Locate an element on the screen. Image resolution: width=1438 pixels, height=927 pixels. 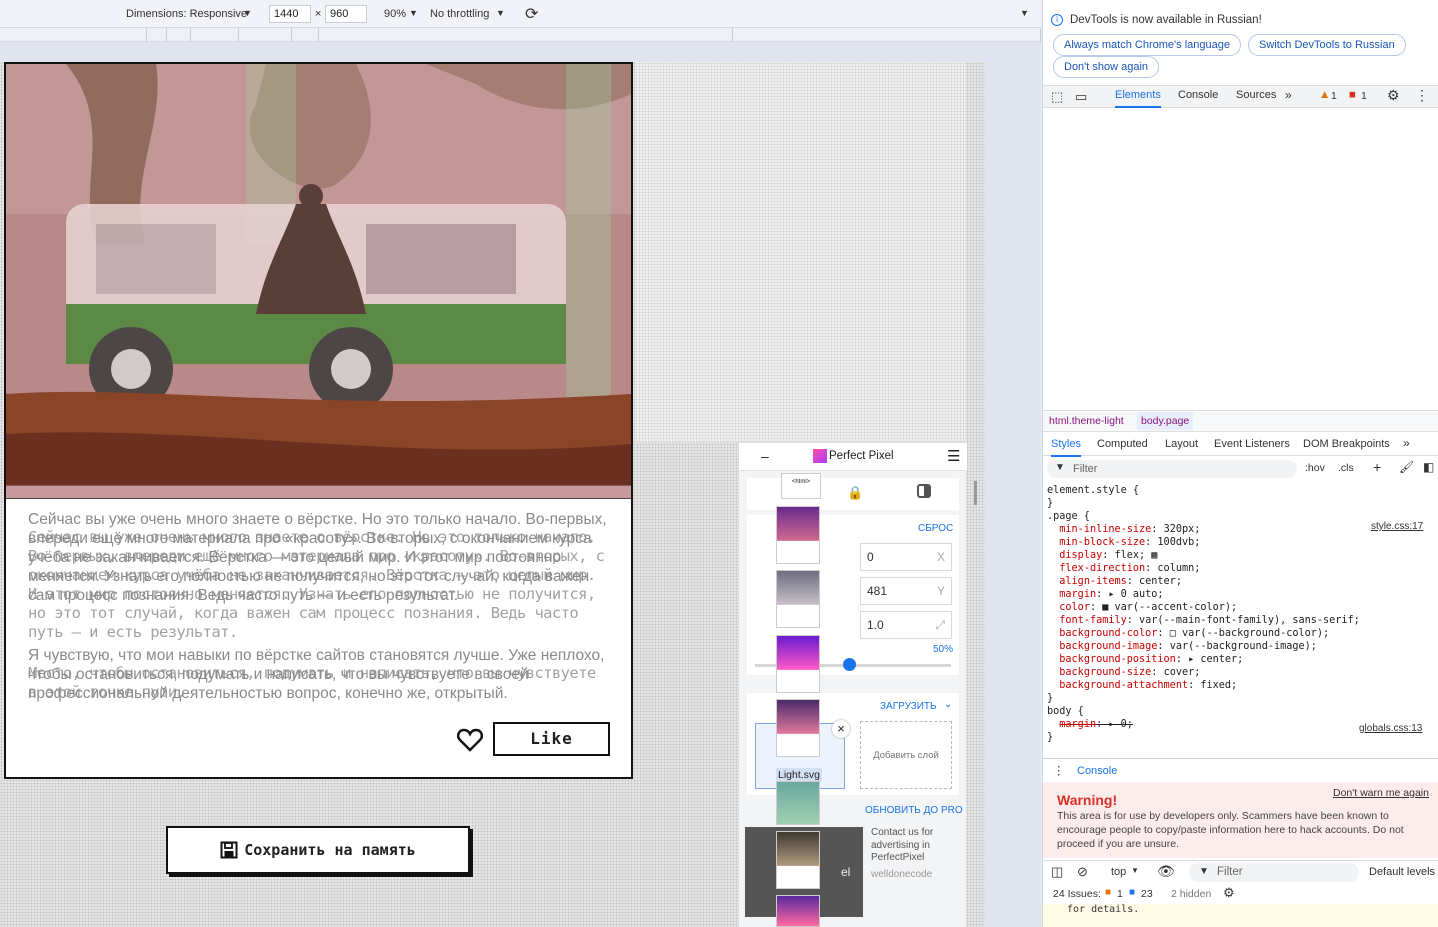
style-source-link: style.css:17 is located at coordinates (1397, 526).